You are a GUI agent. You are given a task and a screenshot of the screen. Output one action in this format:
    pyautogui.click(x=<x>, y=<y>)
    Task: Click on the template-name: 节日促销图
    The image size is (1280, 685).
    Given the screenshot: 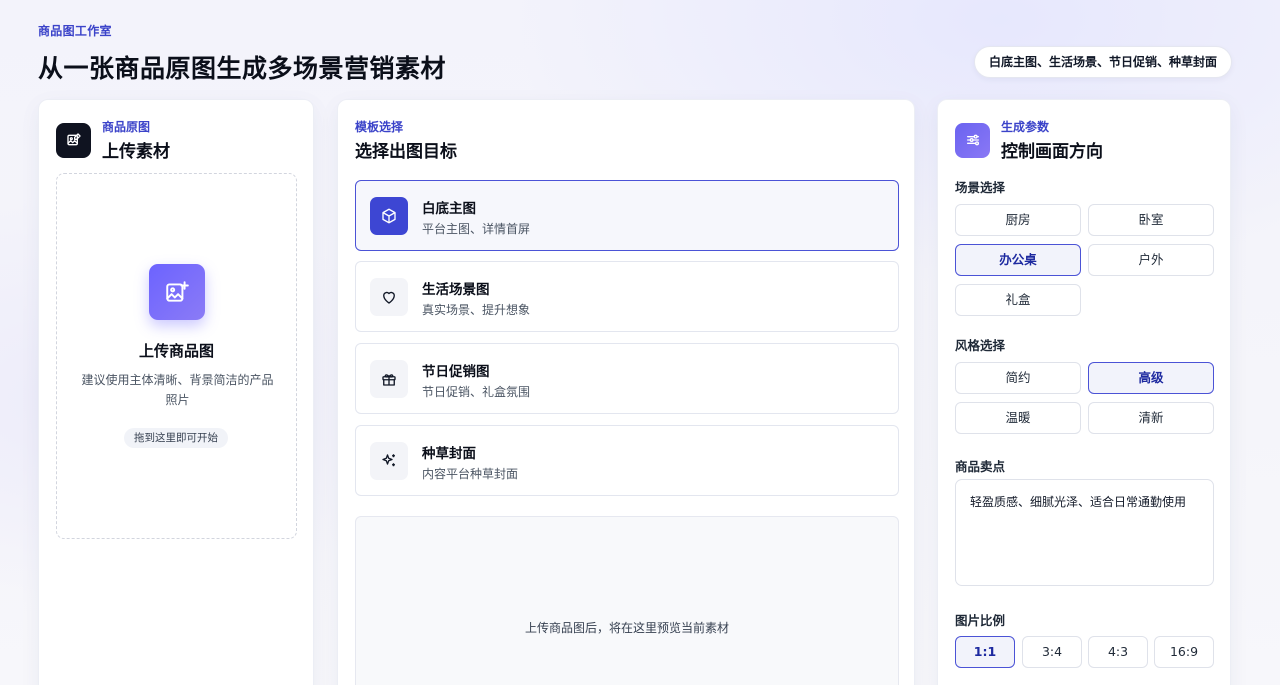 What is the action you would take?
    pyautogui.click(x=456, y=372)
    